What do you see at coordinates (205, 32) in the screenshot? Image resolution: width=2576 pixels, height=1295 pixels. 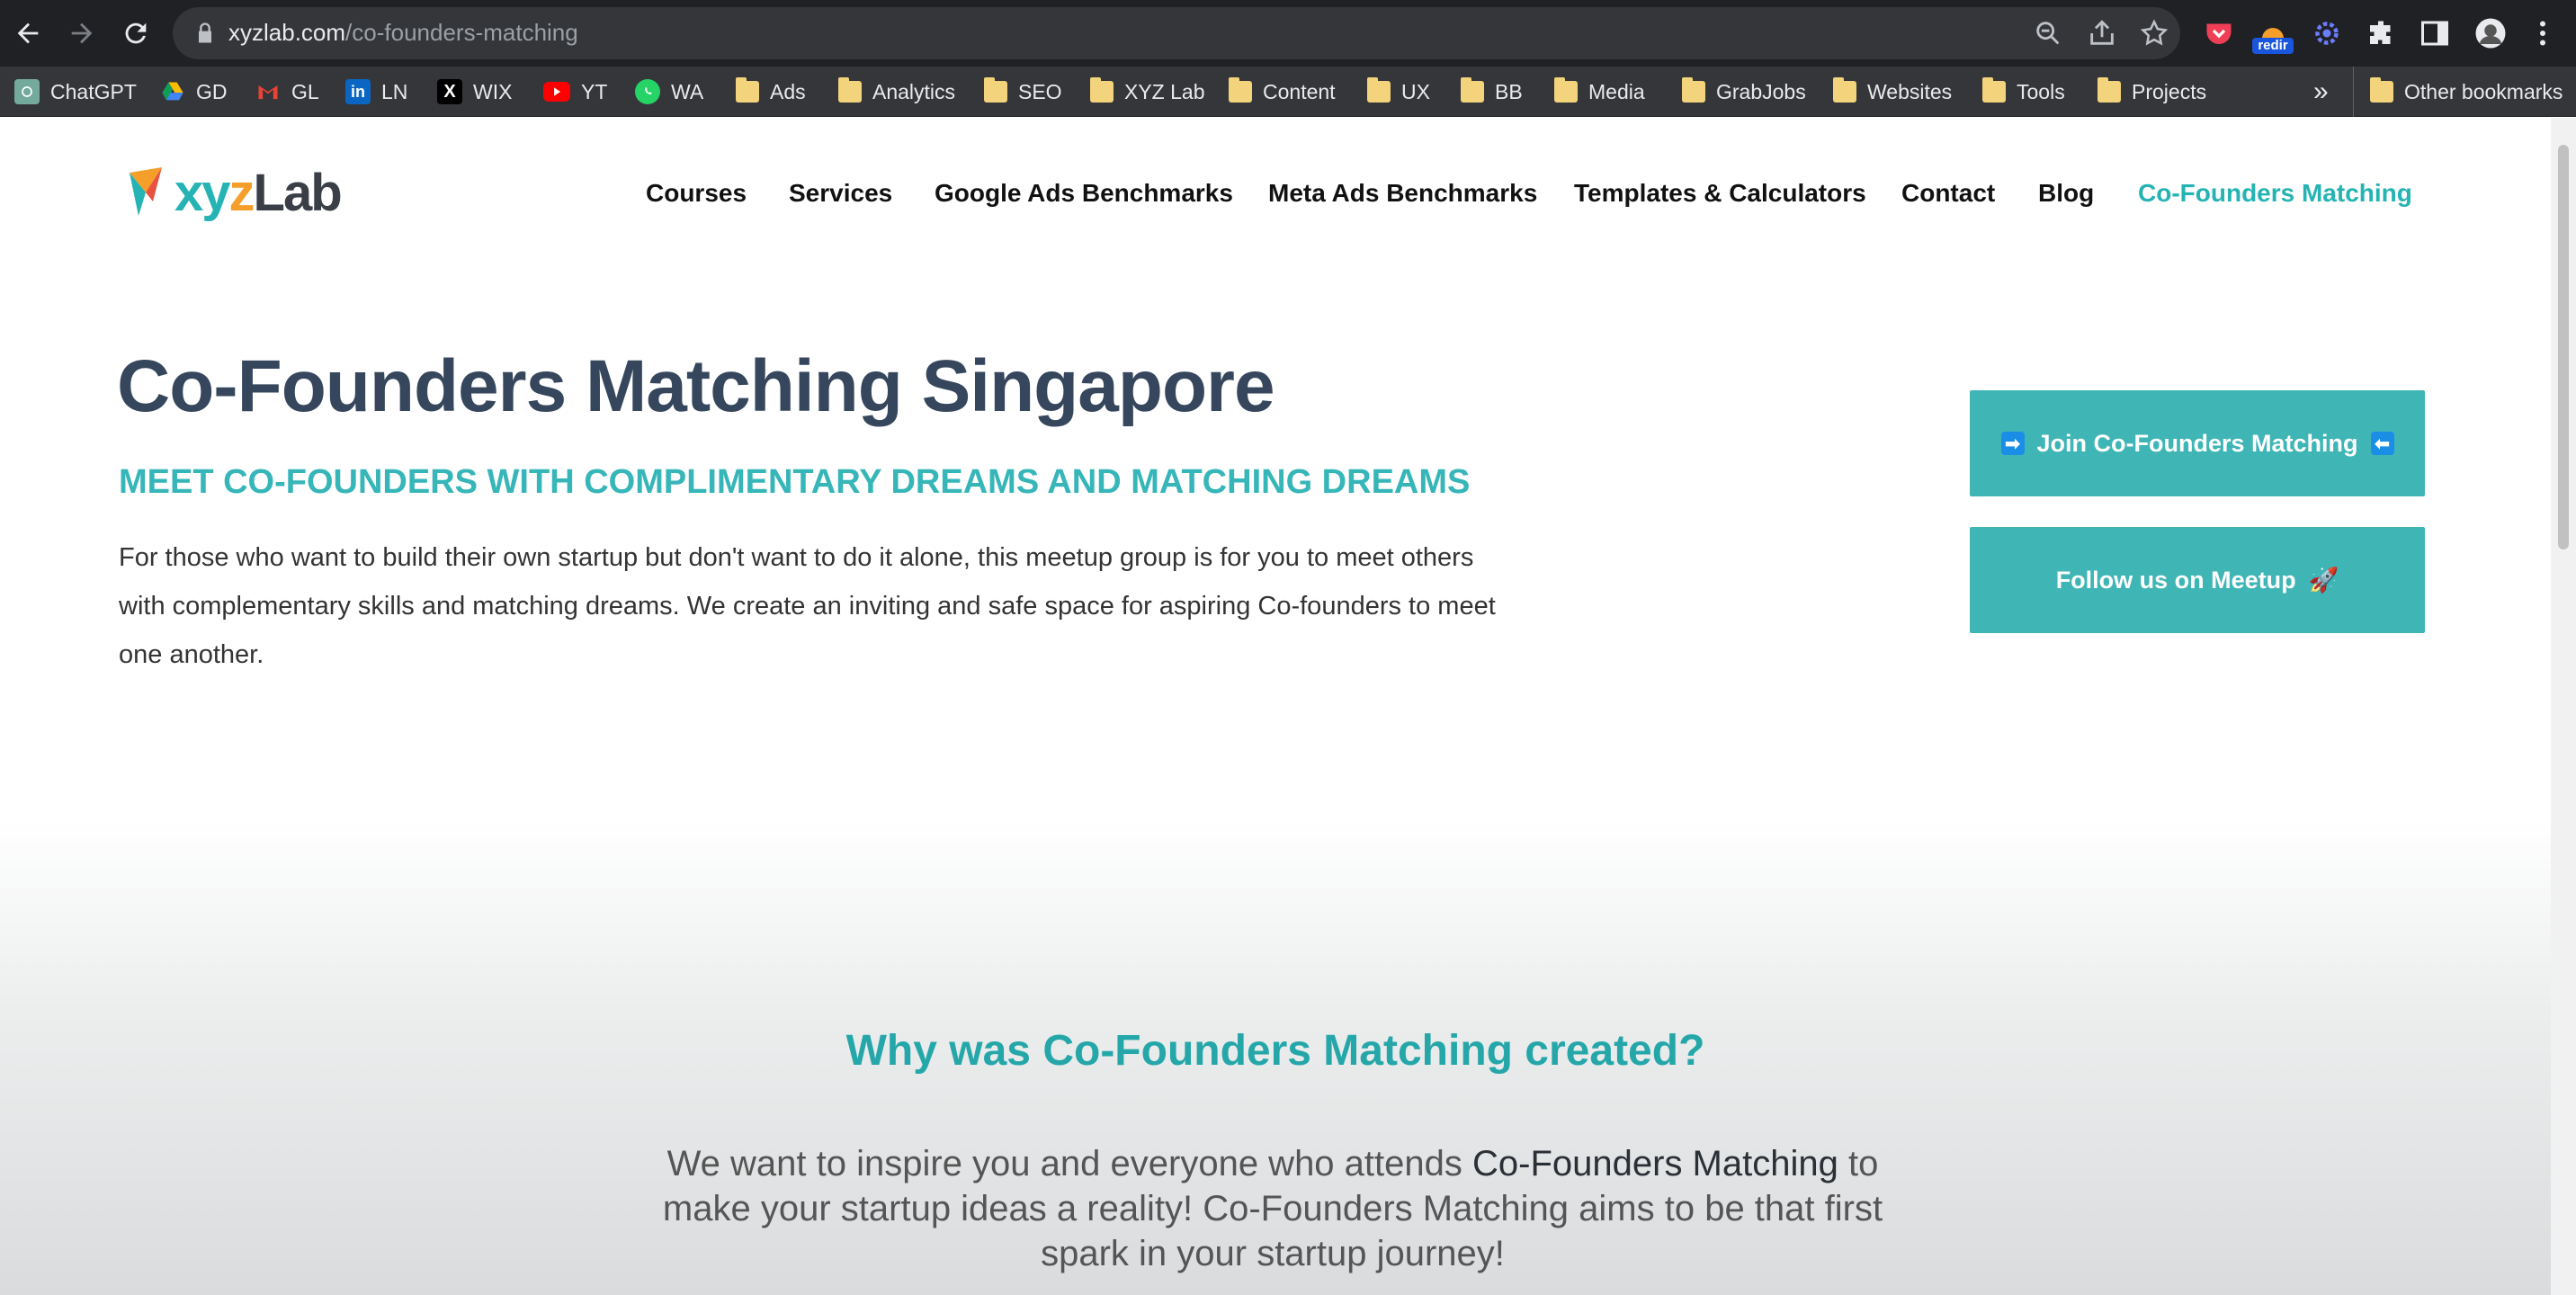 I see `lock-icon` at bounding box center [205, 32].